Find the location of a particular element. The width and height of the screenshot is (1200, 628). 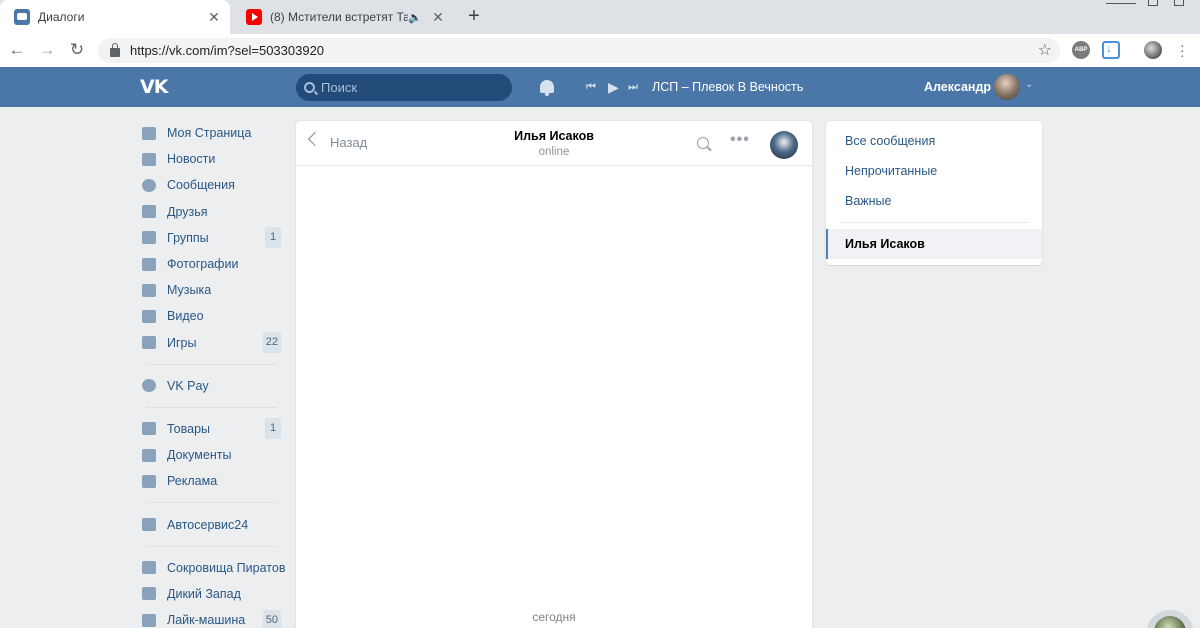

menu-item-wild-west: Дикий Запад is located at coordinates (211, 594).